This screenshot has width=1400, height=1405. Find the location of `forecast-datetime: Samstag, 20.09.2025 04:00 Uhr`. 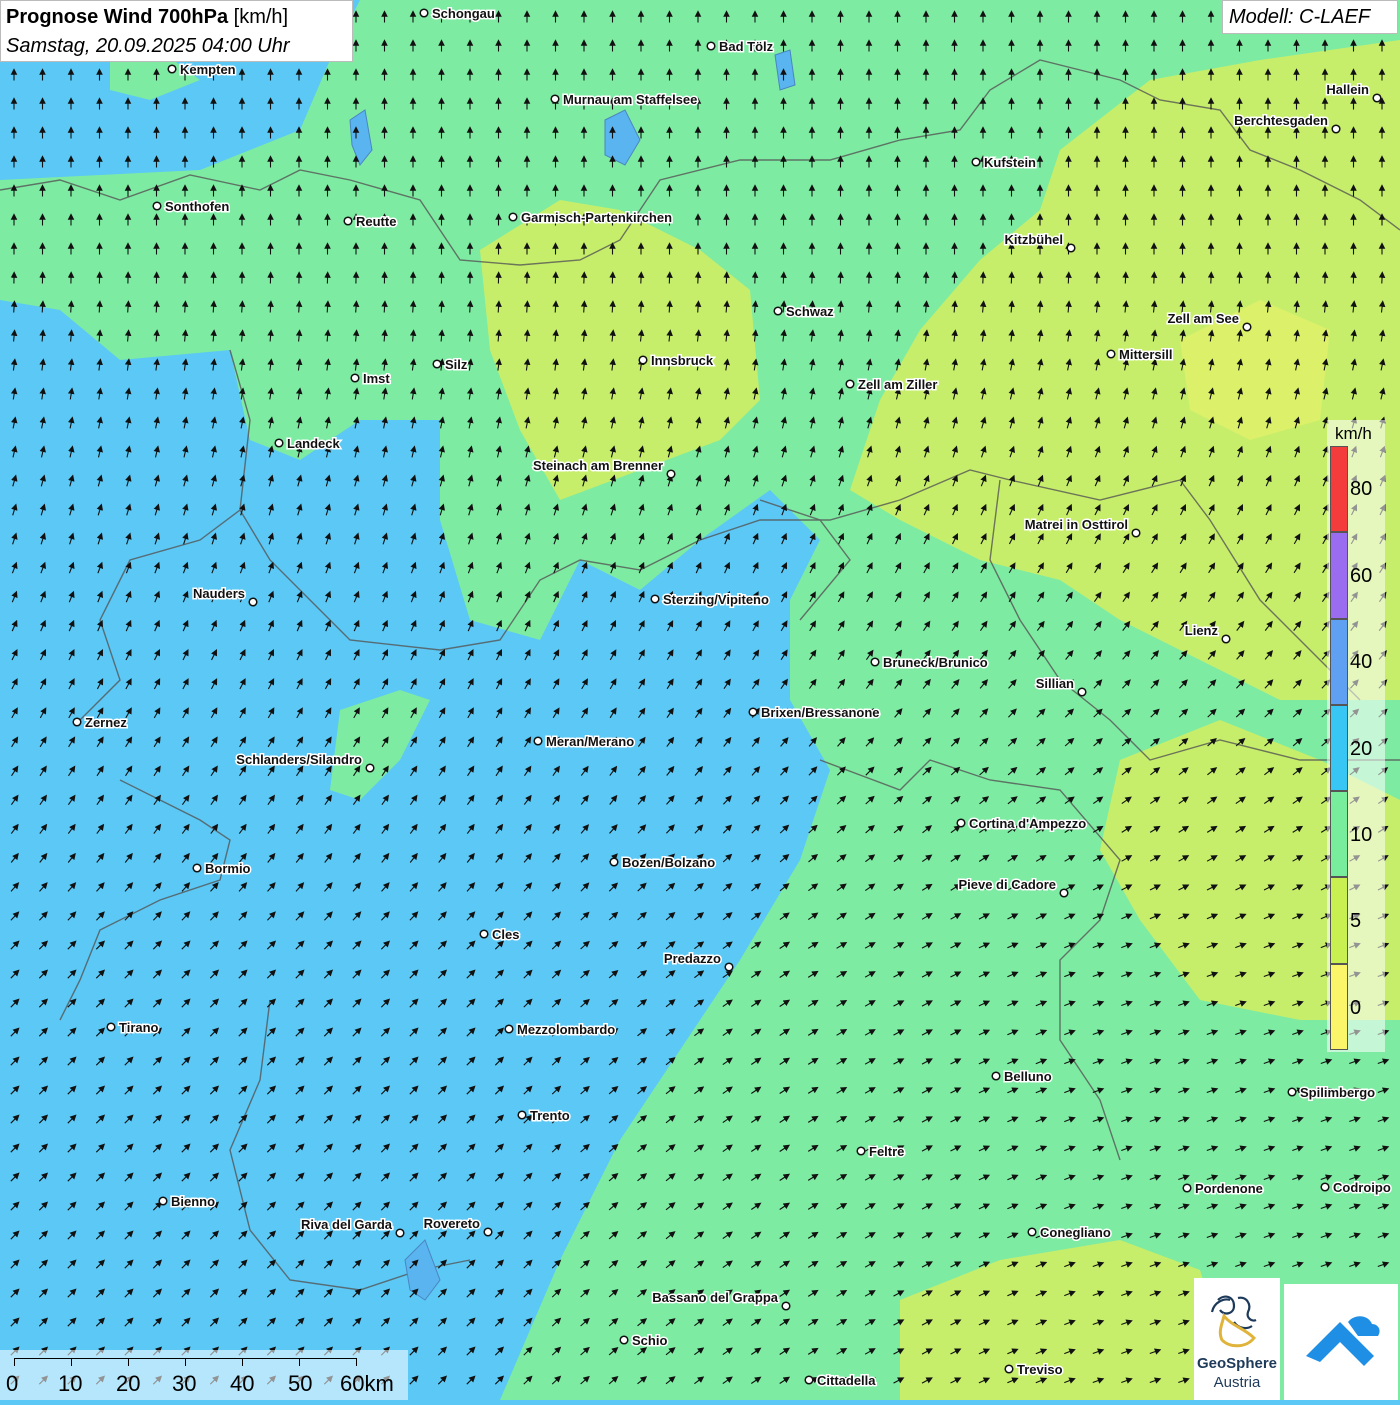

forecast-datetime: Samstag, 20.09.2025 04:00 Uhr is located at coordinates (148, 46).